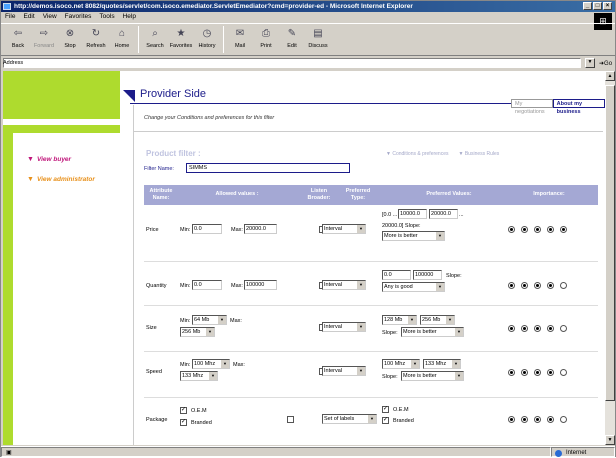 The width and height of the screenshot is (616, 458). What do you see at coordinates (396, 275) in the screenshot?
I see `quantity-pref-a-input: 0.0` at bounding box center [396, 275].